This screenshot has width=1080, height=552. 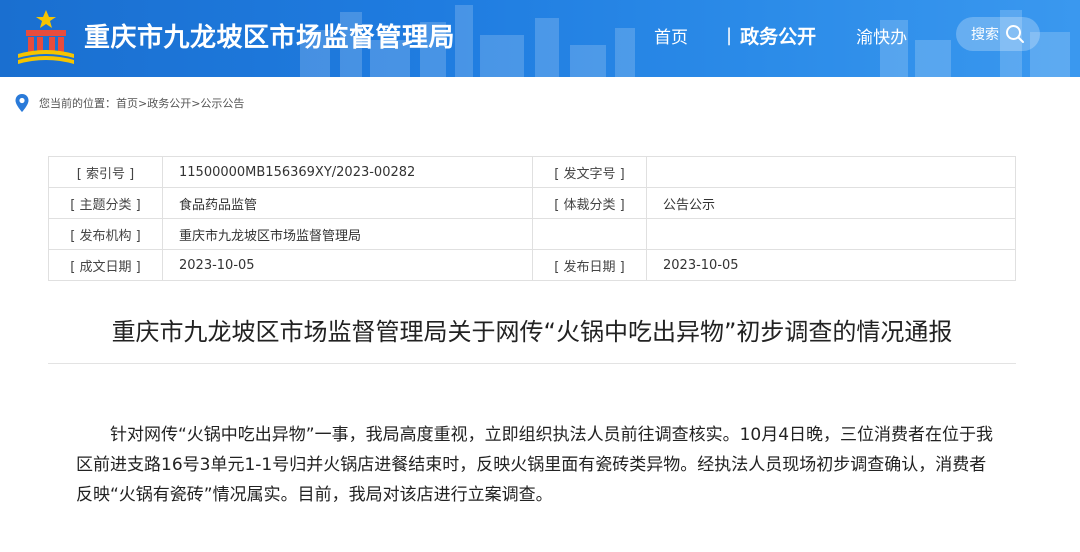 I want to click on location-pin-icon, so click(x=22, y=103).